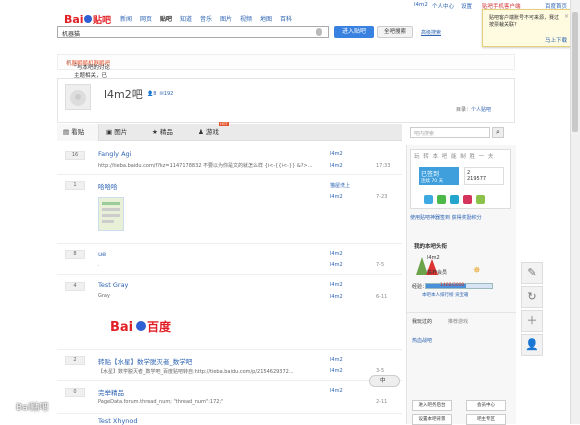 The height and width of the screenshot is (425, 580). I want to click on nav-news: 新闻, so click(126, 18).